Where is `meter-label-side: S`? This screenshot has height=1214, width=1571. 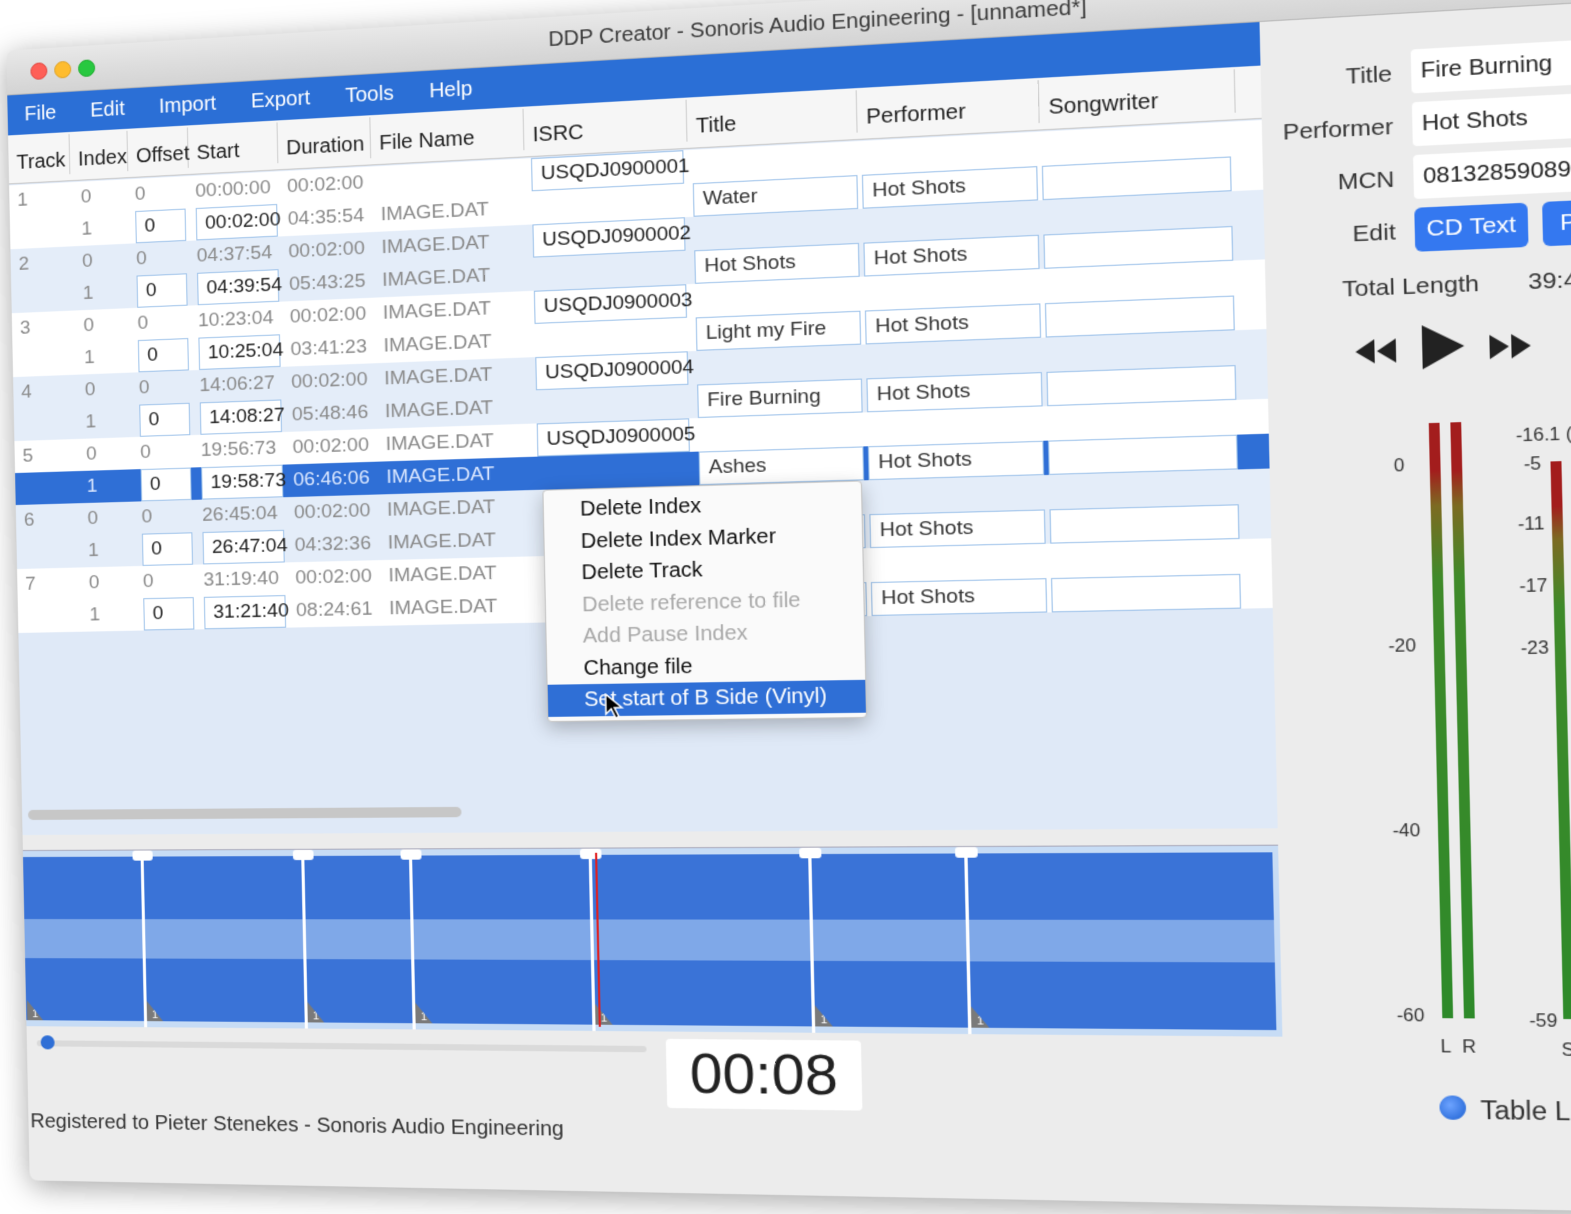 meter-label-side: S is located at coordinates (1566, 1051).